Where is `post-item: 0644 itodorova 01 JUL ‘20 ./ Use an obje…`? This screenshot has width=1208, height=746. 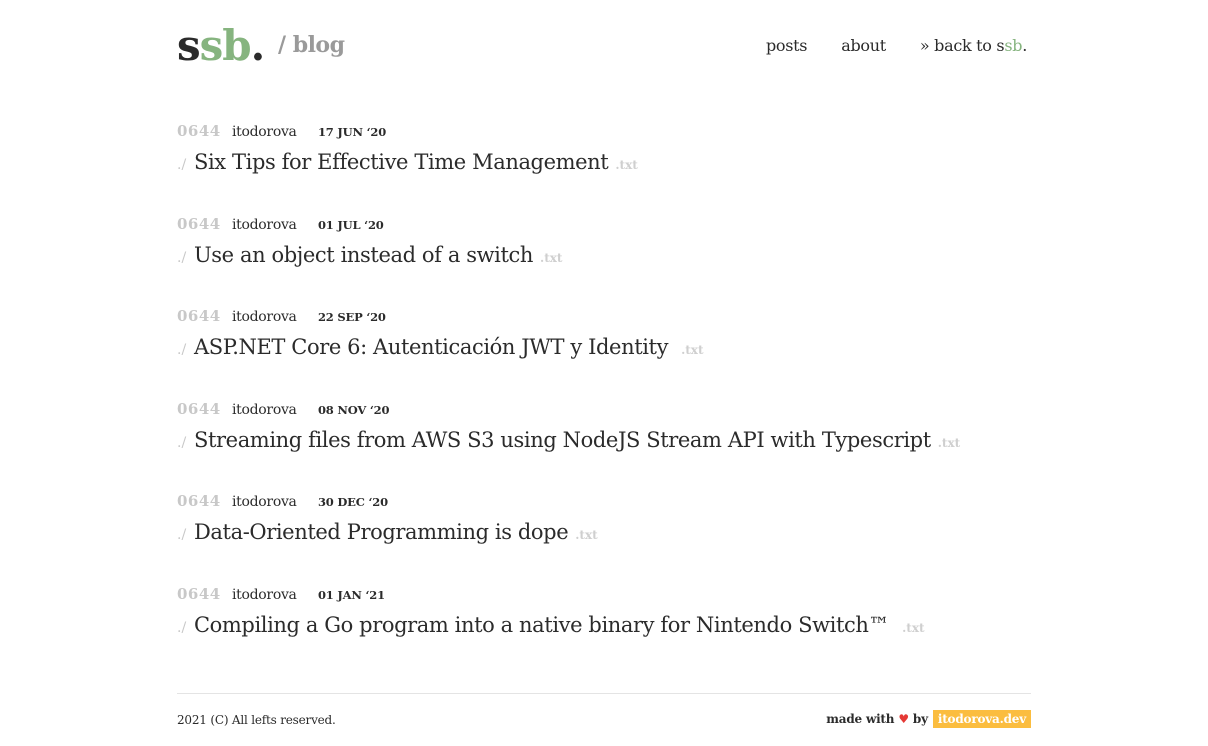
post-item: 0644 itodorova 01 JUL ‘20 ./ Use an obje… is located at coordinates (604, 261).